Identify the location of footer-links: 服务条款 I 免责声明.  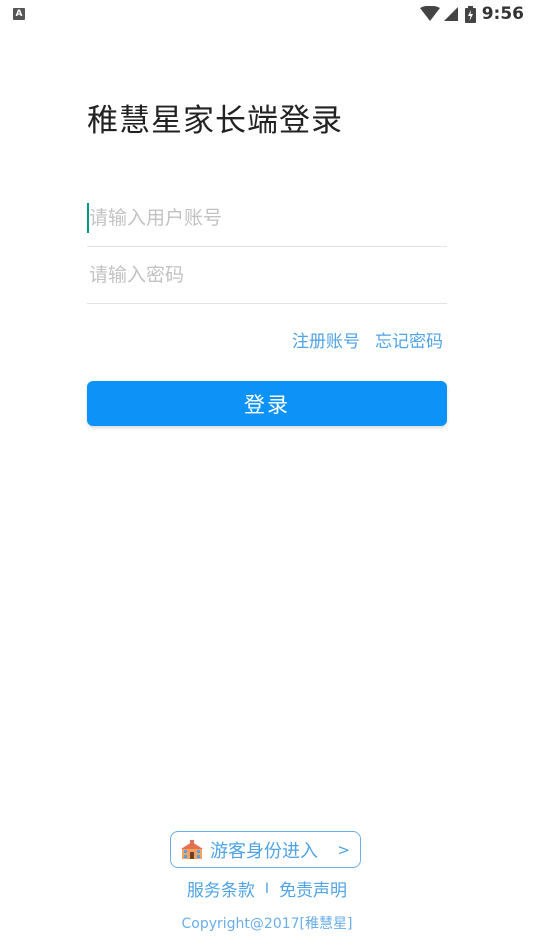
(267, 889).